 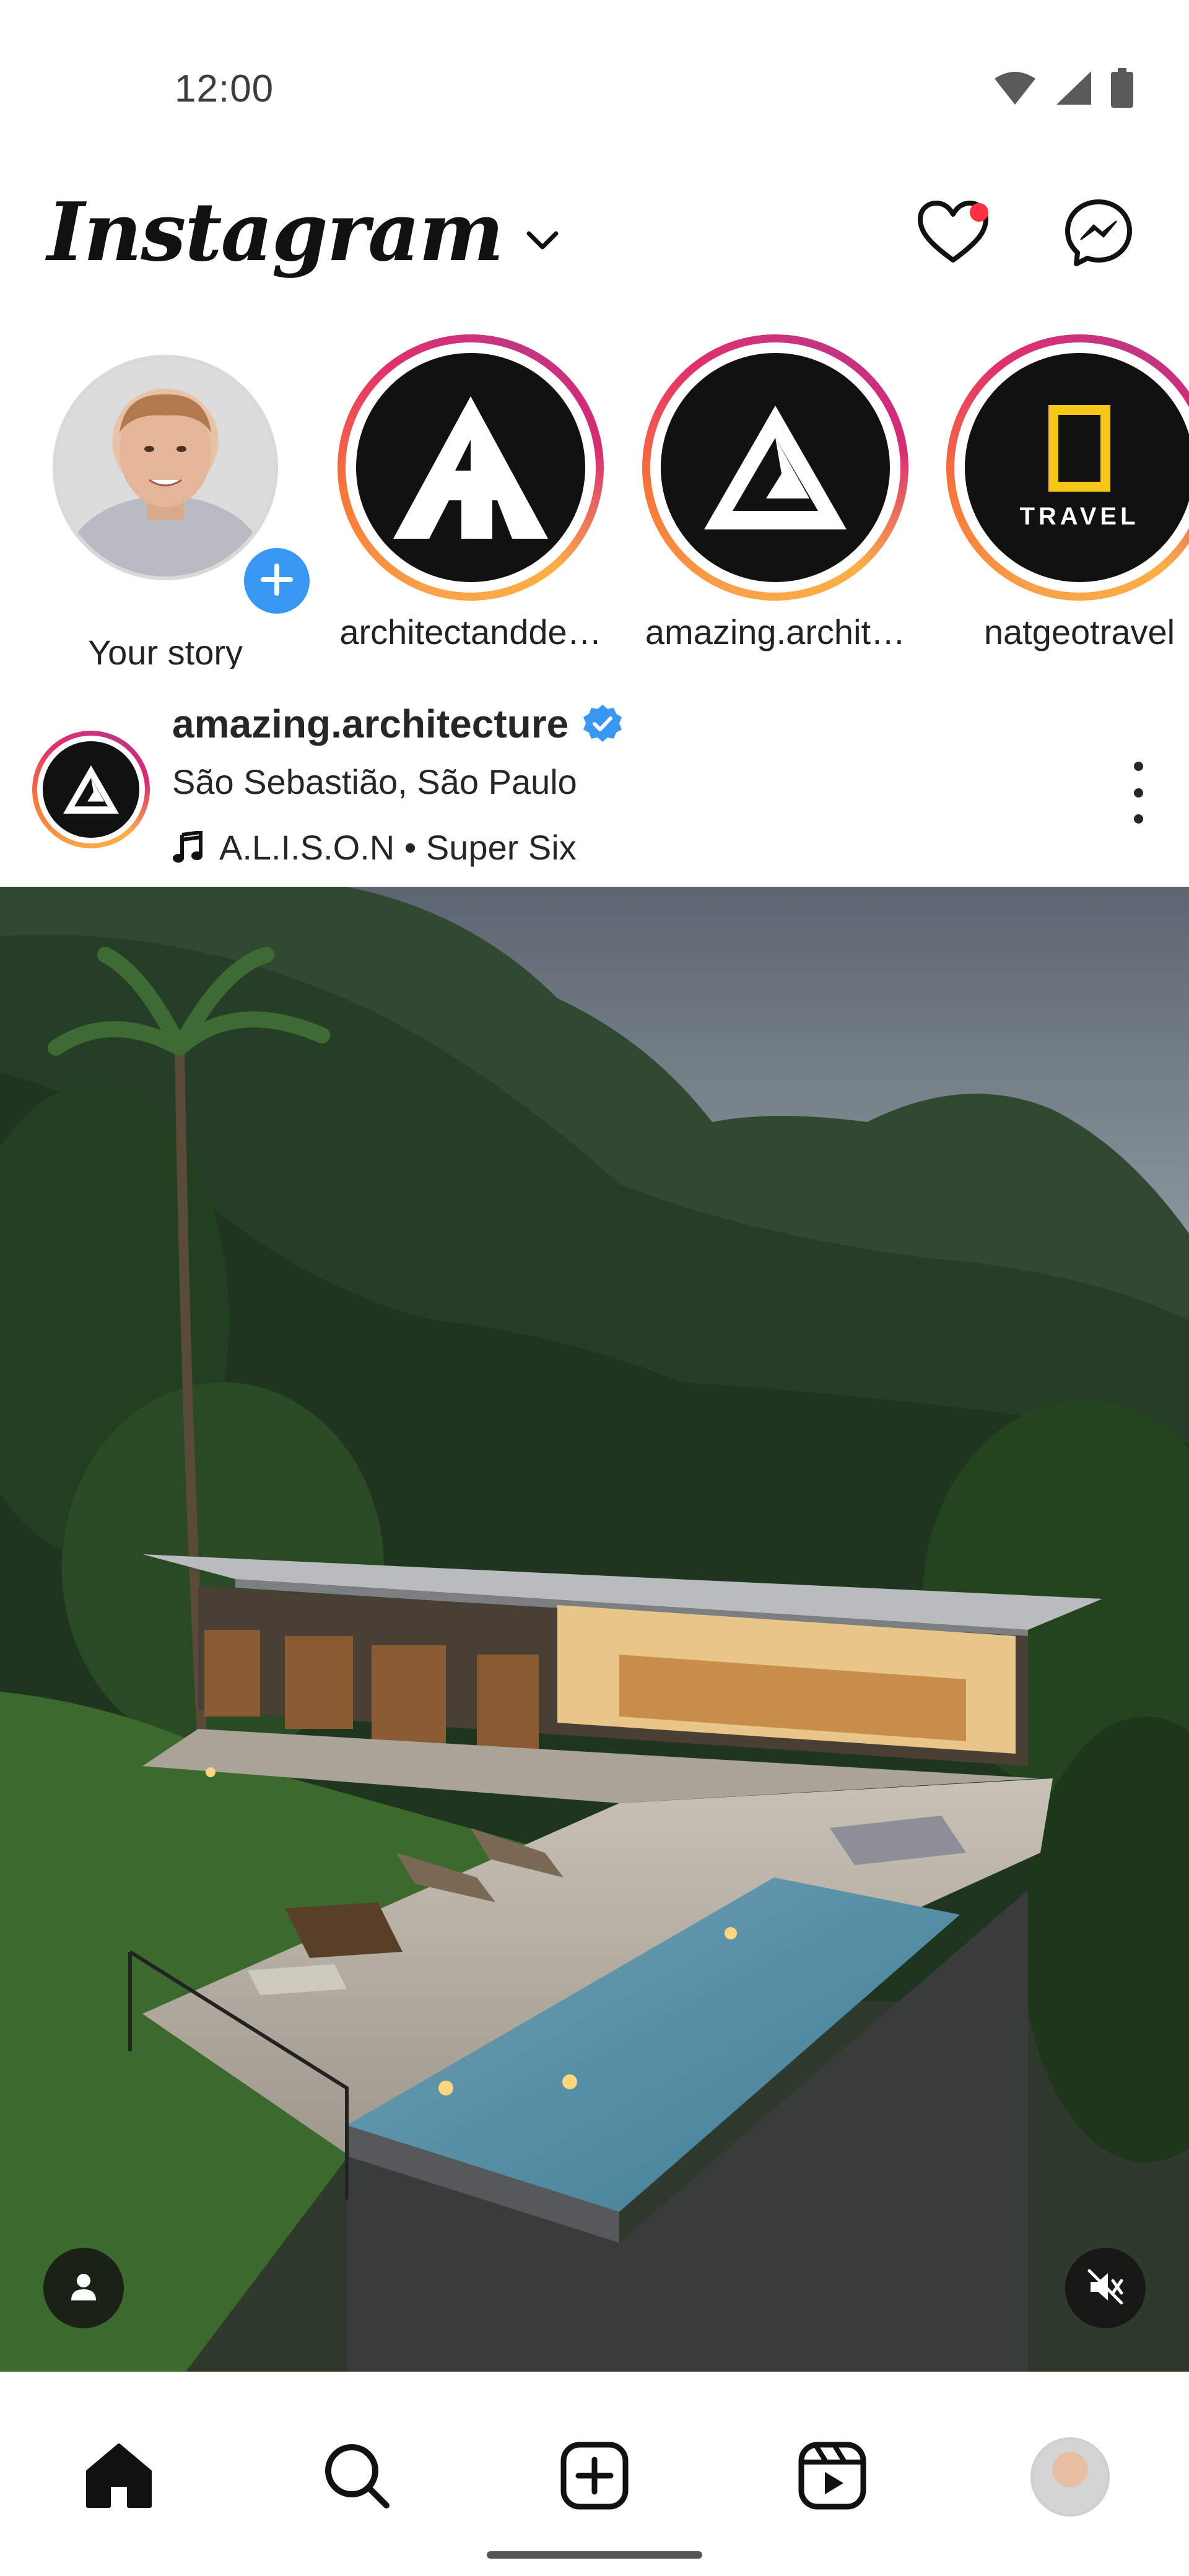 I want to click on person-icon, so click(x=83, y=2288).